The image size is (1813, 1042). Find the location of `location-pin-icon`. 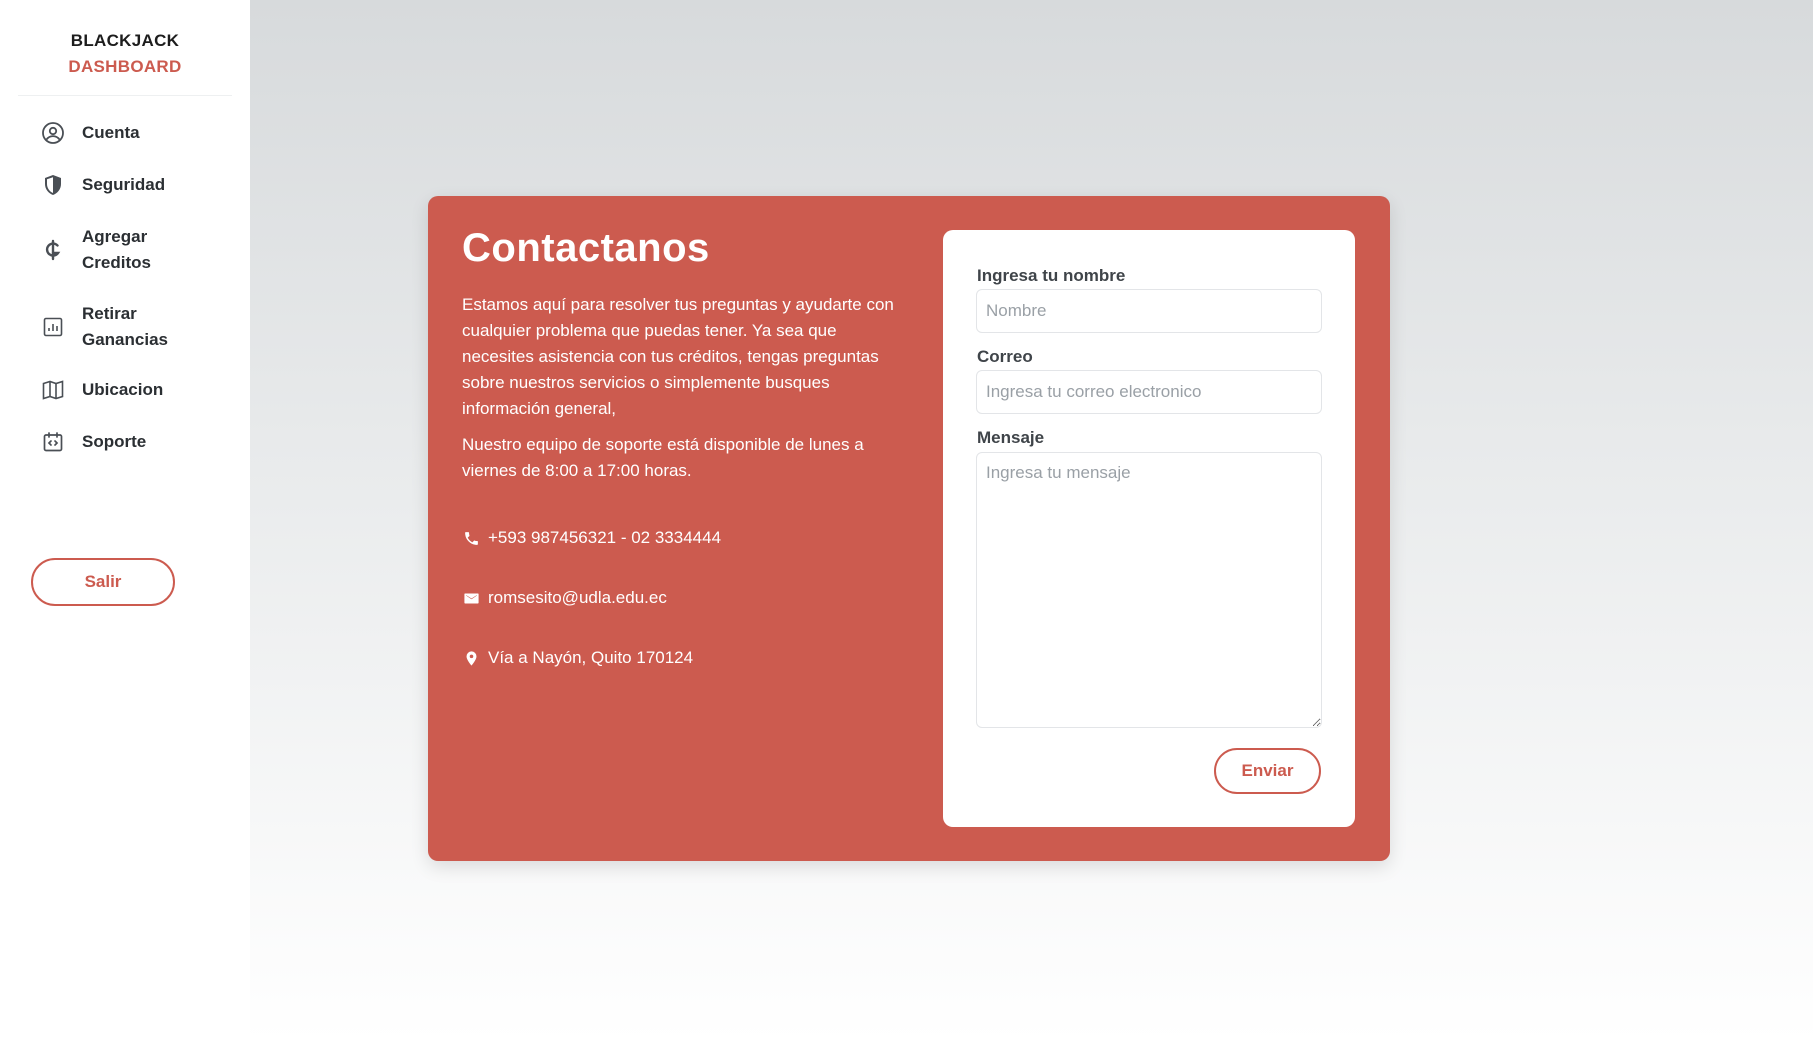

location-pin-icon is located at coordinates (471, 658).